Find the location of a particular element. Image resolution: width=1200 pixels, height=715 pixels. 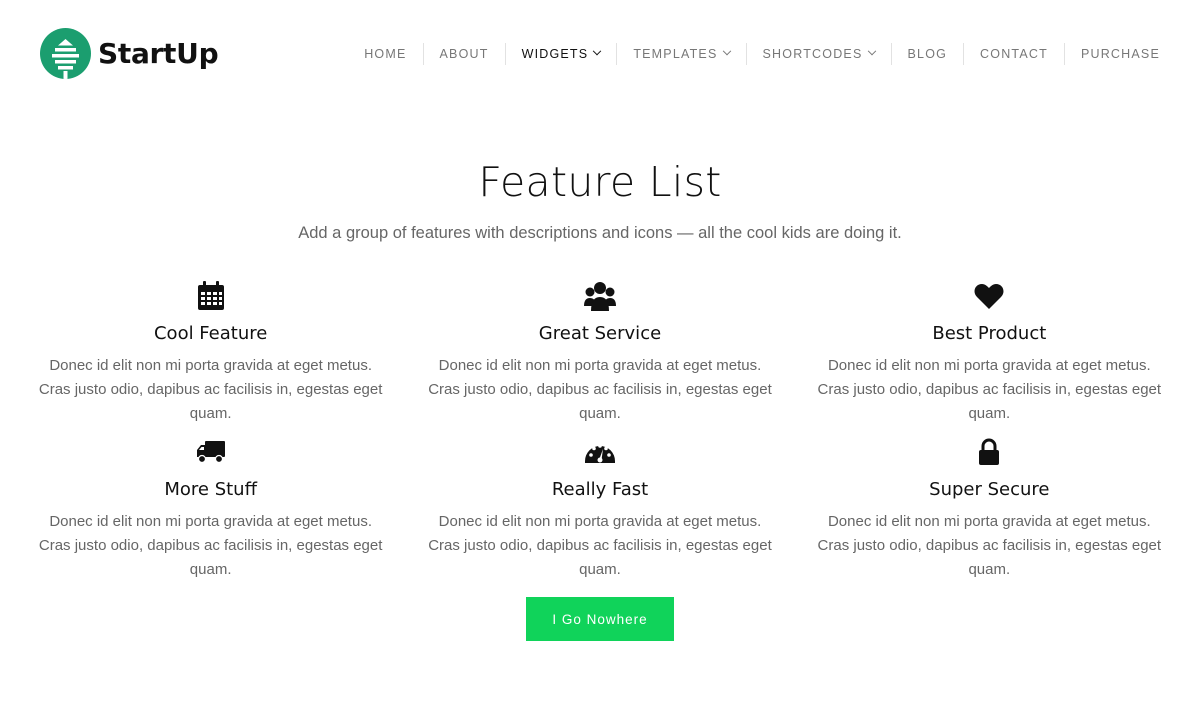

nav-label: Blog is located at coordinates (927, 54).